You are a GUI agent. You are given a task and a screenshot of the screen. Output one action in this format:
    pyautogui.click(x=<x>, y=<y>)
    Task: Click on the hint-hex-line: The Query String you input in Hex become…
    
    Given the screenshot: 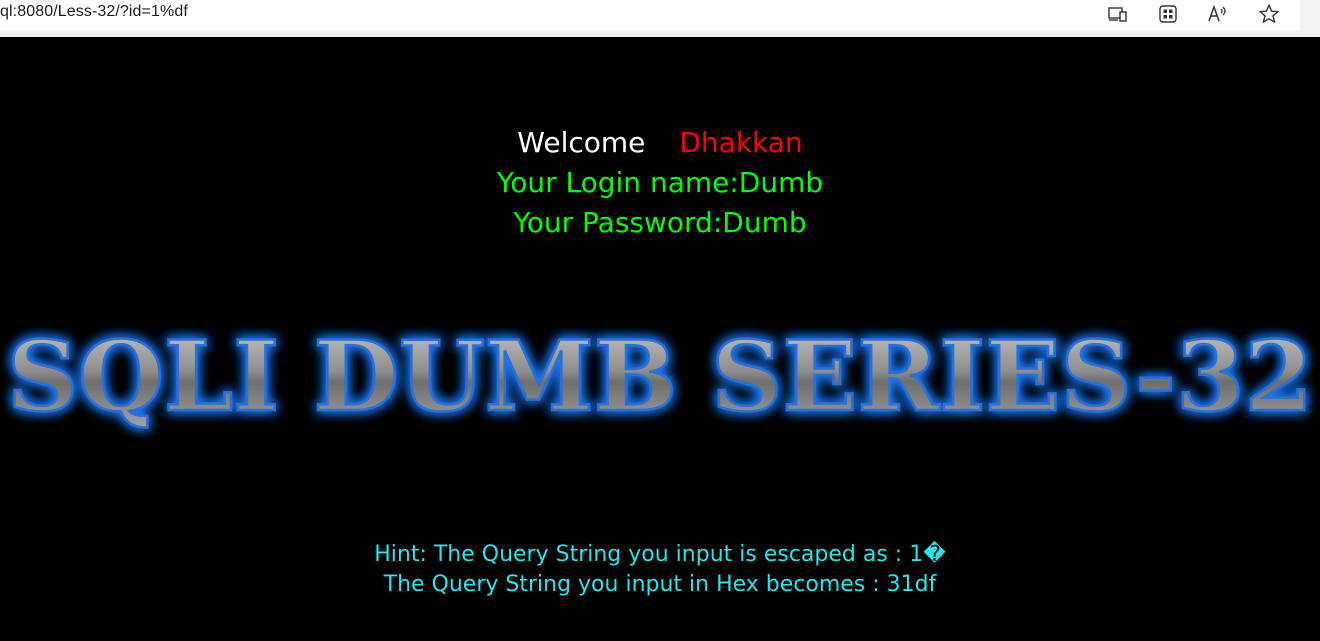 What is the action you would take?
    pyautogui.click(x=660, y=584)
    